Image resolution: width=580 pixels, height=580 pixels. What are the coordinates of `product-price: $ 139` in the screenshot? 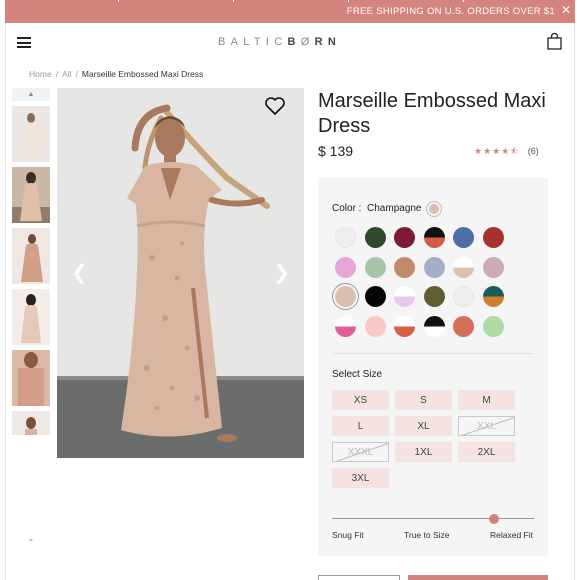 It's located at (336, 151).